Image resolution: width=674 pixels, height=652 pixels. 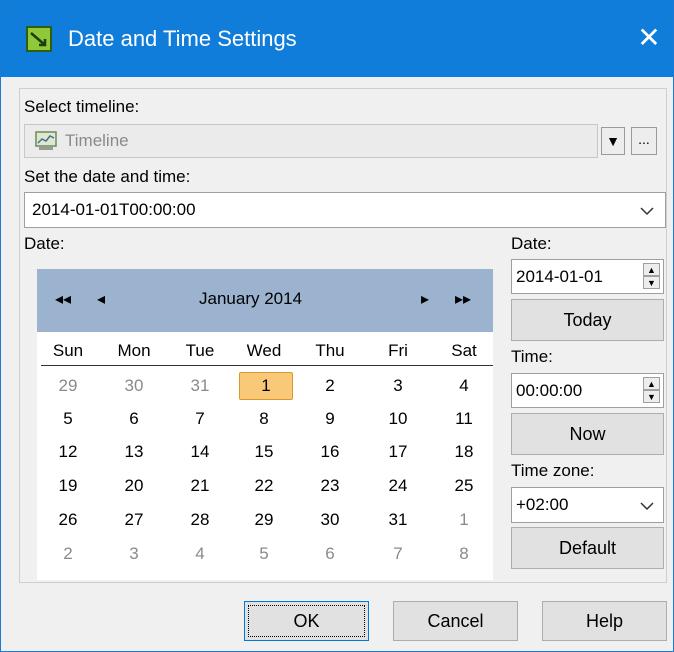 I want to click on weekday-sat: Sat, so click(x=464, y=350).